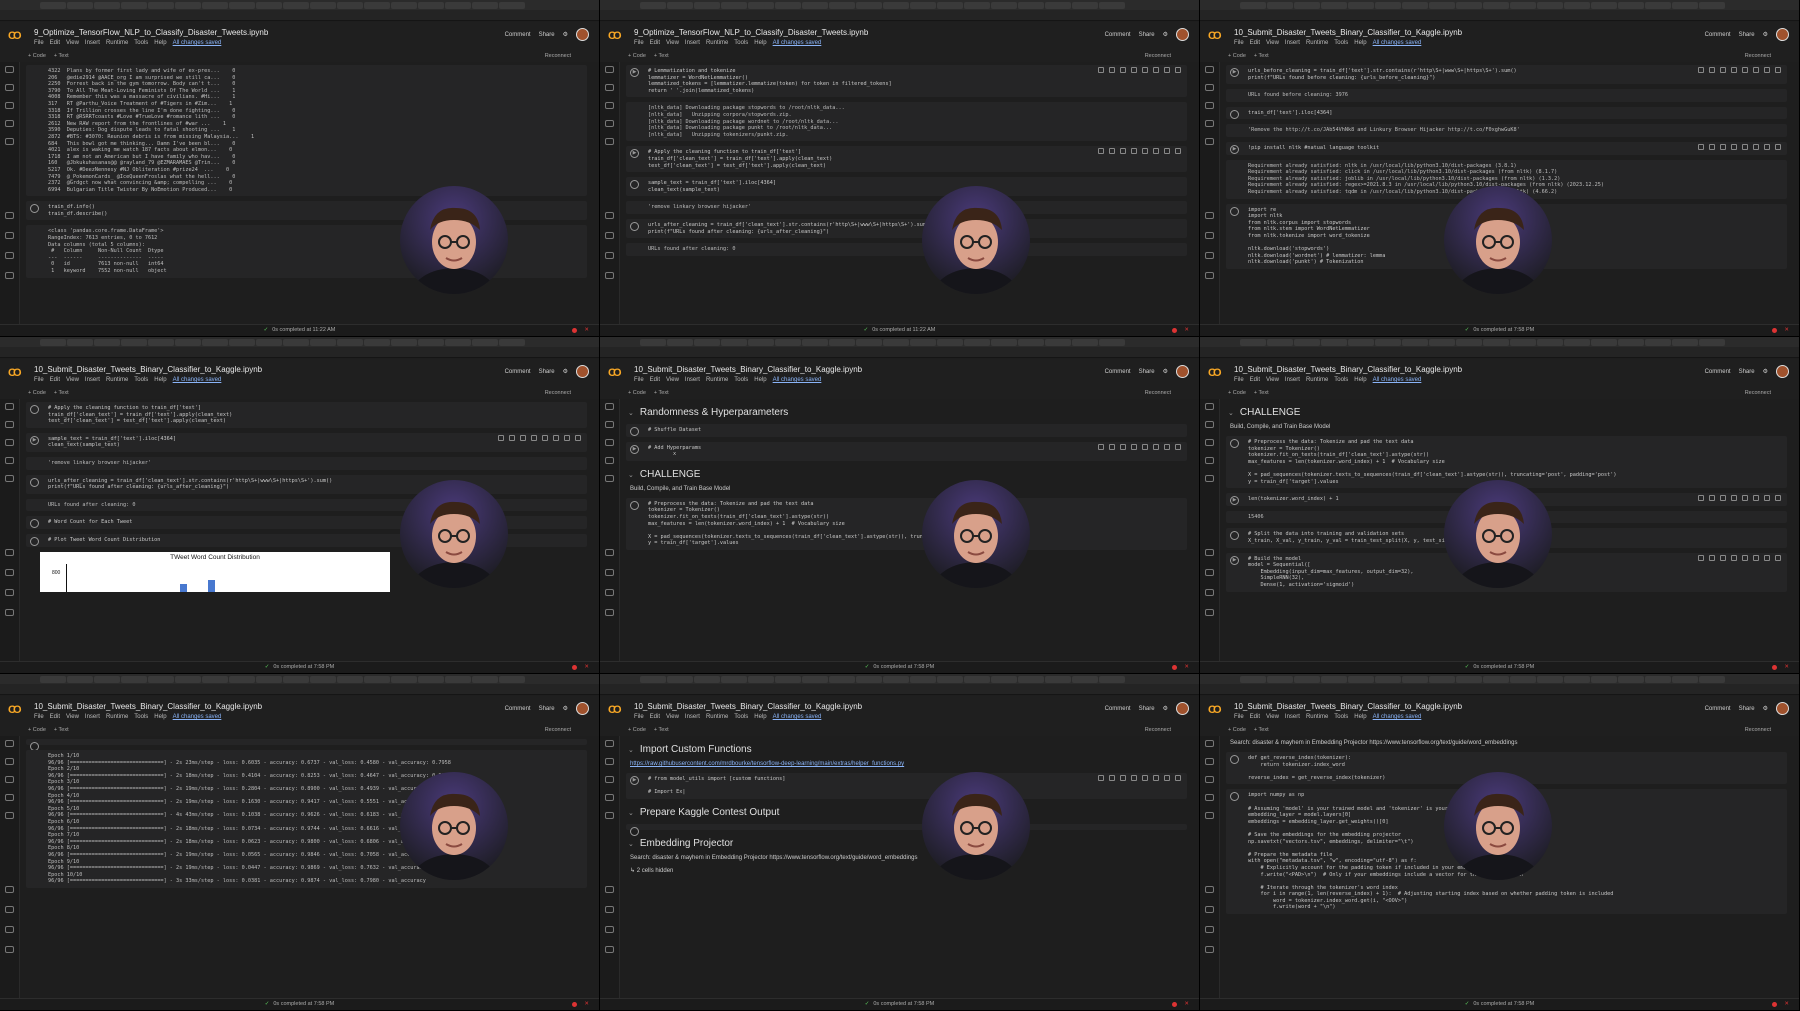  What do you see at coordinates (1186, 330) in the screenshot?
I see `close-icon: ✕` at bounding box center [1186, 330].